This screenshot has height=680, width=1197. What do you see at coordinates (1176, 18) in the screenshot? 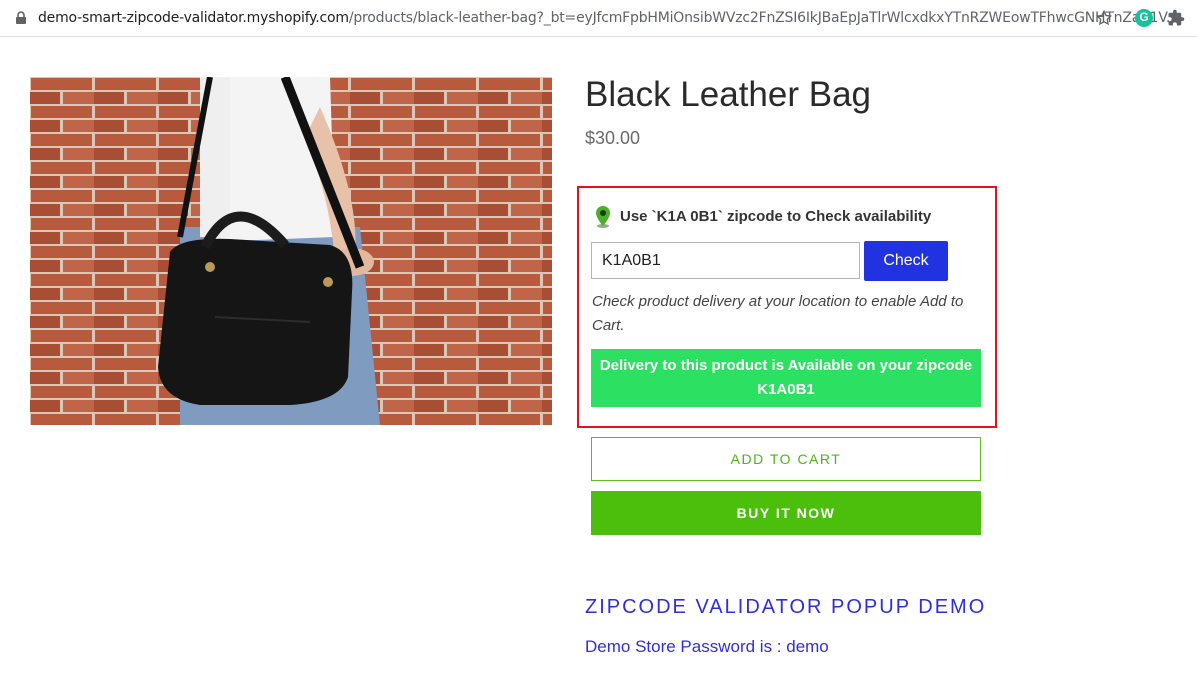
I see `extensions-puzzle-icon` at bounding box center [1176, 18].